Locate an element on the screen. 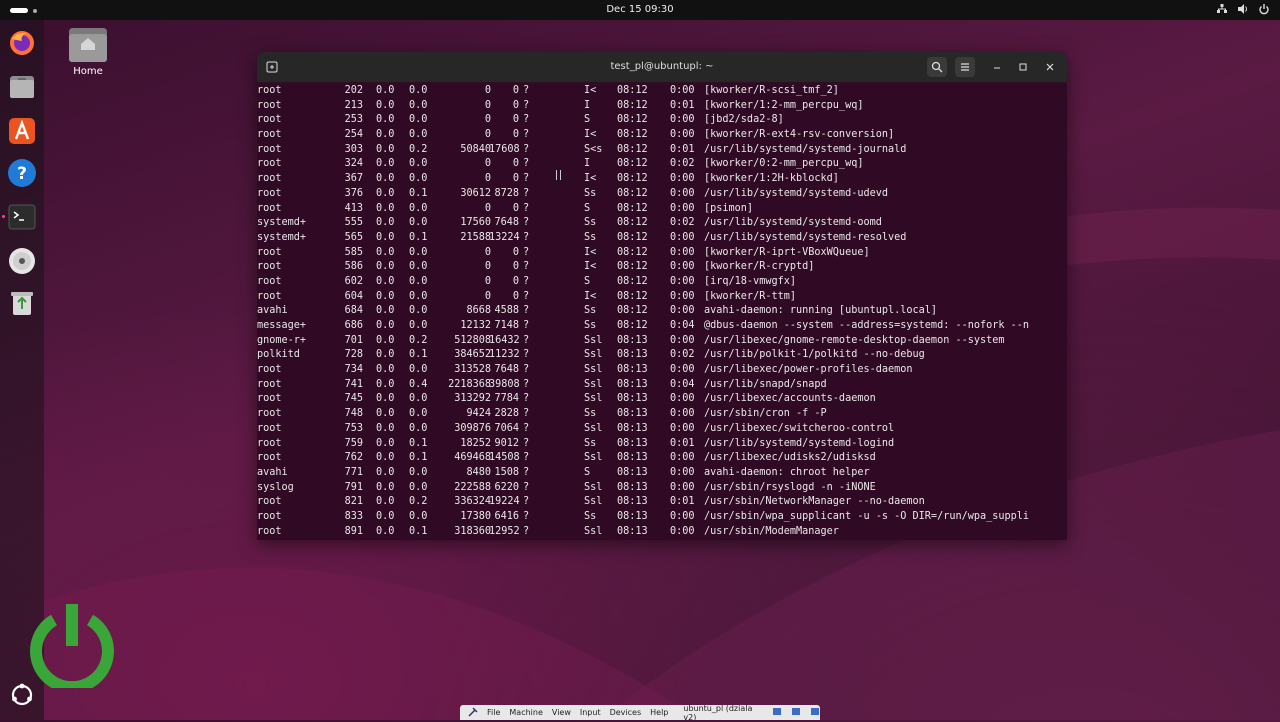 Image resolution: width=1280 pixels, height=722 pixels. vm-menu-file: File is located at coordinates (493, 712).